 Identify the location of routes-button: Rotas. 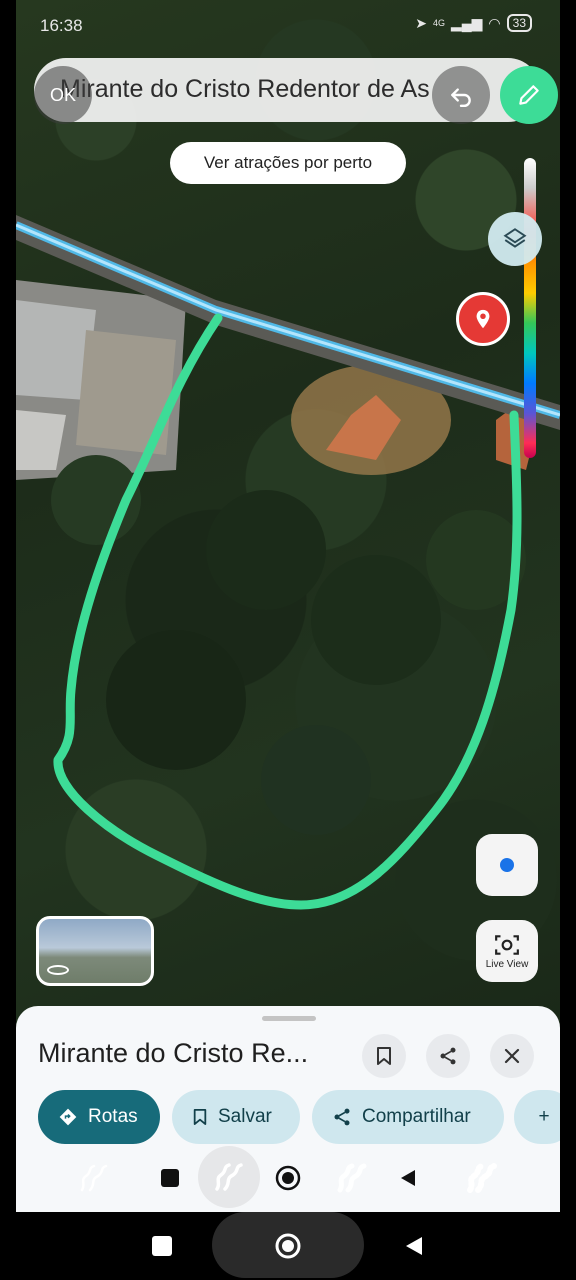
(99, 1117).